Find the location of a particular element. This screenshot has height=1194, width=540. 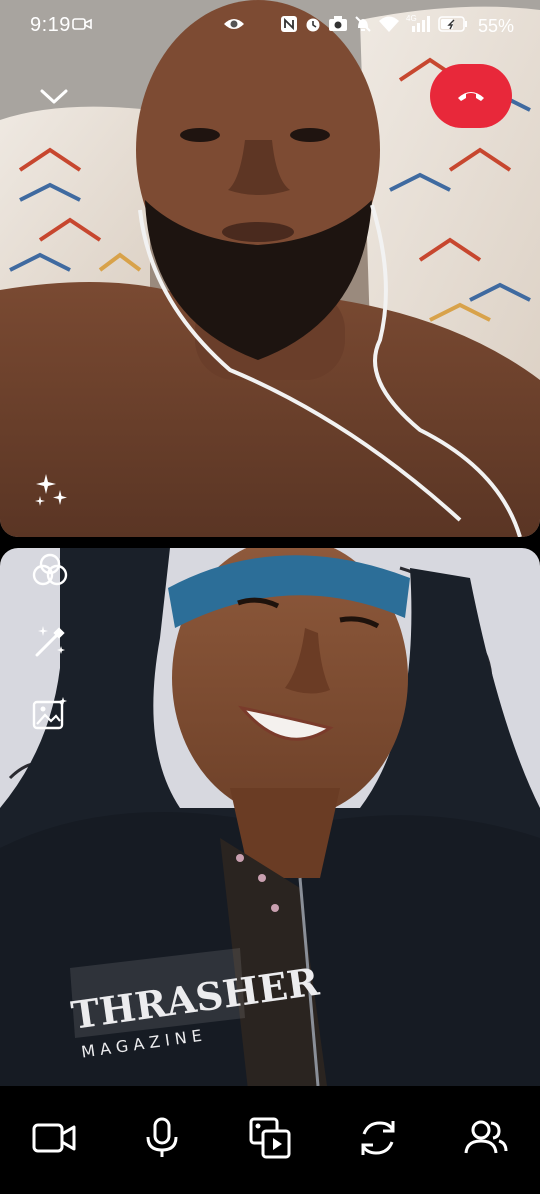

end-call-icon is located at coordinates (471, 96).